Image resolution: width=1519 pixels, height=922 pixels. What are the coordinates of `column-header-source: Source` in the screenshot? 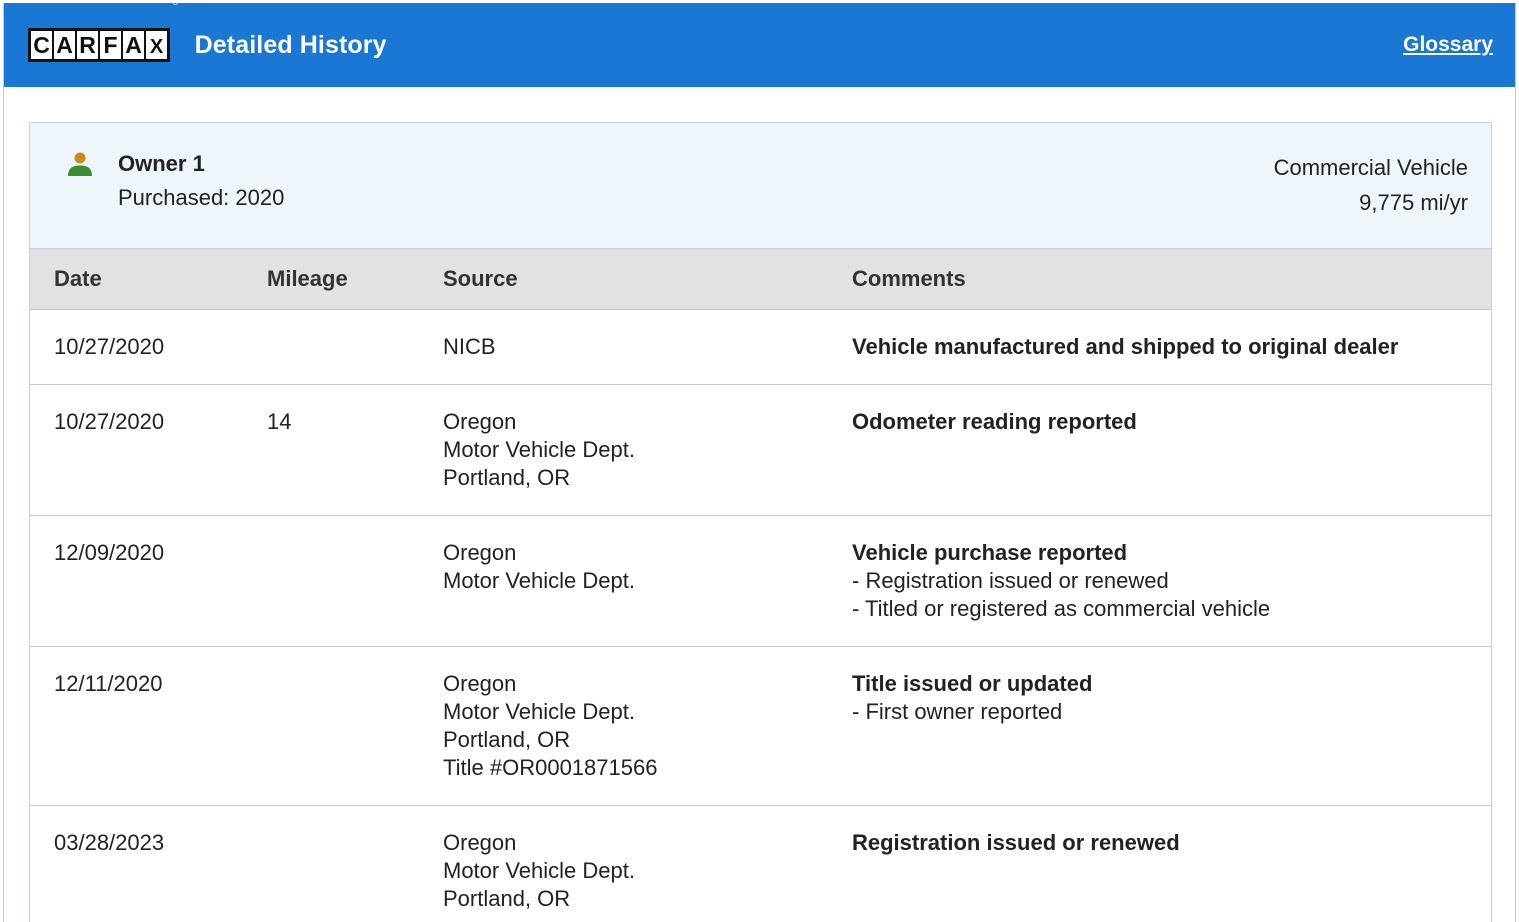 It's located at (480, 278).